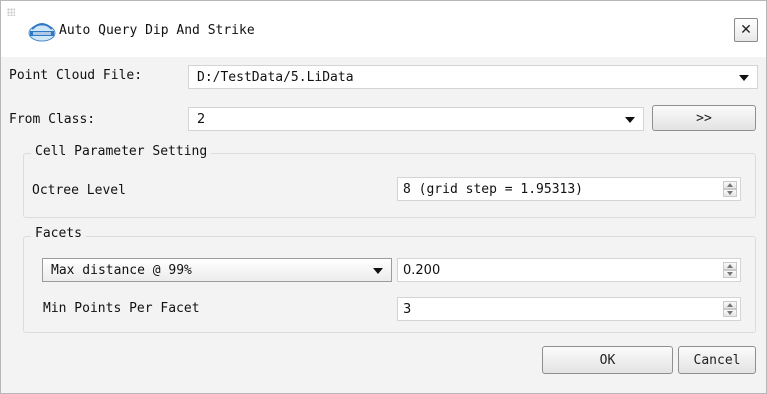  I want to click on close-button: ✕, so click(746, 30).